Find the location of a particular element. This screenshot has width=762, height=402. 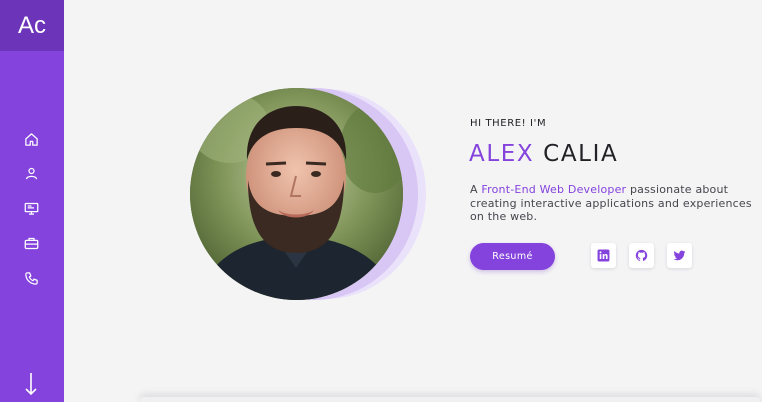

github-icon is located at coordinates (641, 255).